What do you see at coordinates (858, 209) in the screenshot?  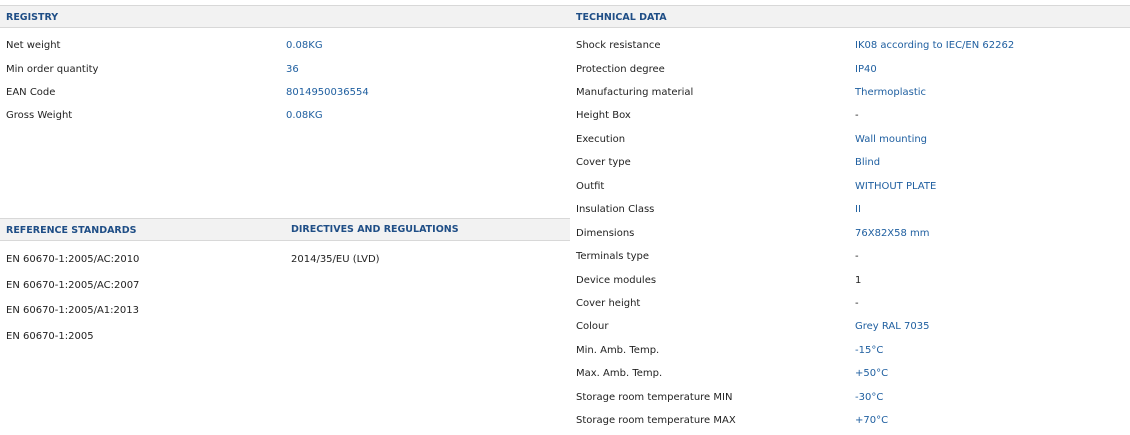 I see `tech-value: II` at bounding box center [858, 209].